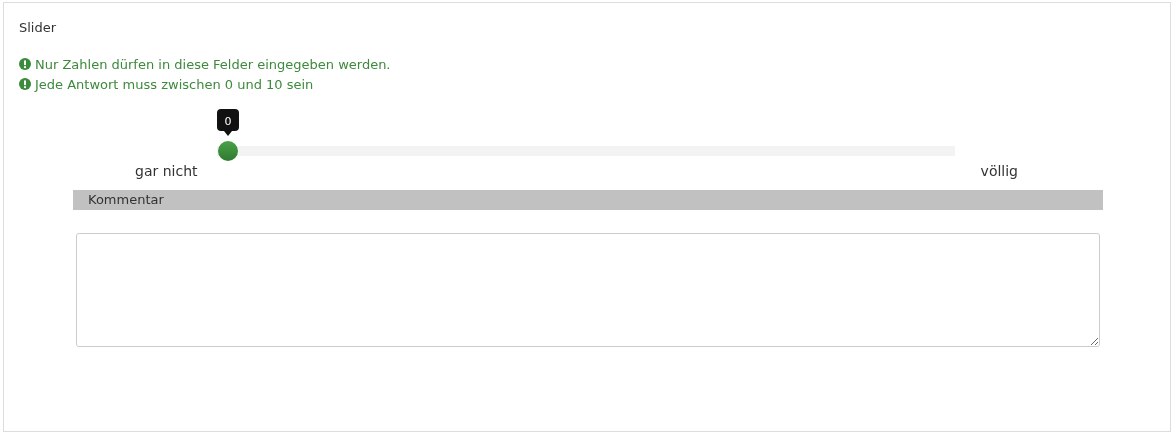  What do you see at coordinates (166, 172) in the screenshot?
I see `min-label: gar nicht` at bounding box center [166, 172].